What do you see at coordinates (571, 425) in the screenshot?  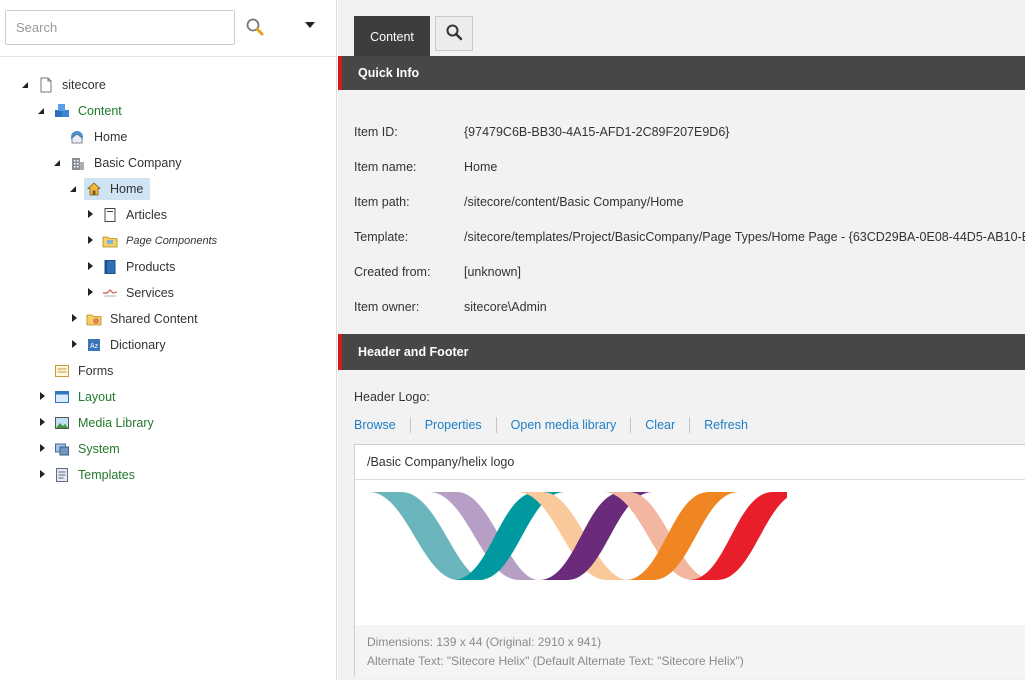 I see `open-media-library-link: Open media library` at bounding box center [571, 425].